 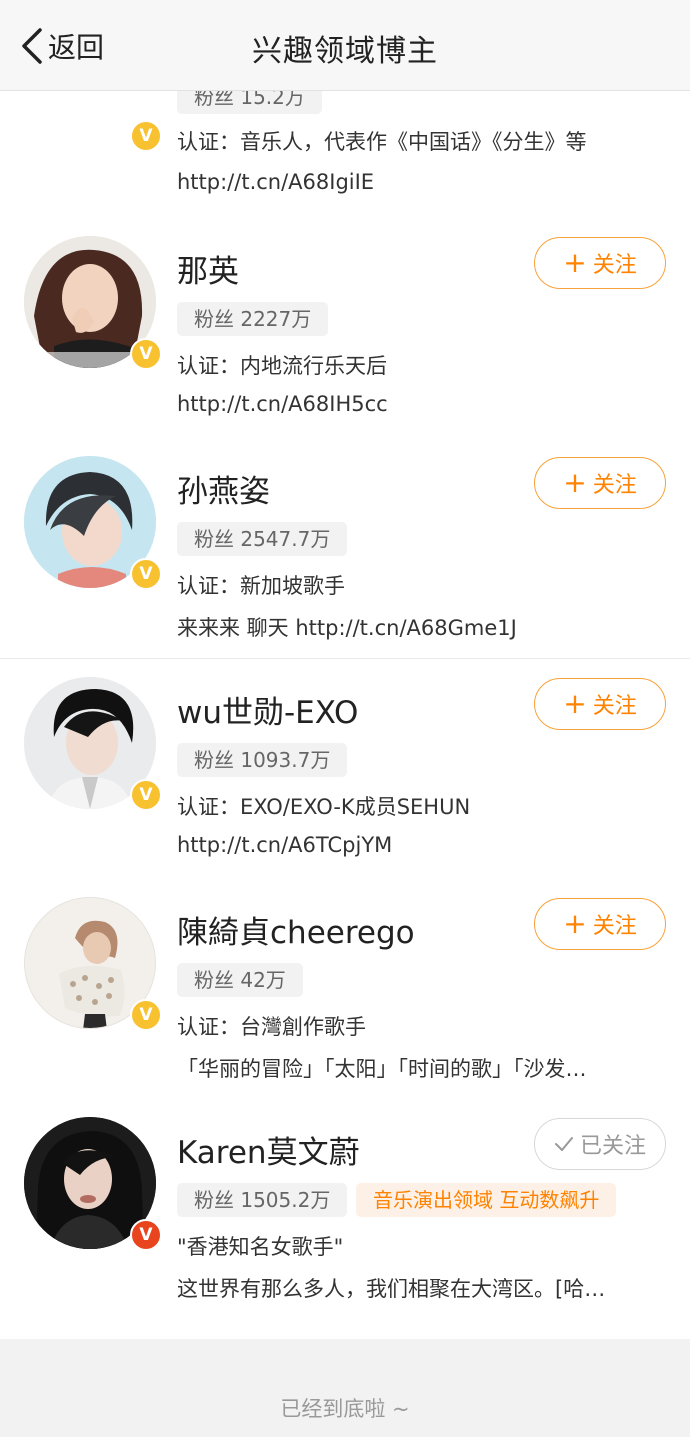 I want to click on fans-count: 粉丝 42万, so click(x=240, y=980).